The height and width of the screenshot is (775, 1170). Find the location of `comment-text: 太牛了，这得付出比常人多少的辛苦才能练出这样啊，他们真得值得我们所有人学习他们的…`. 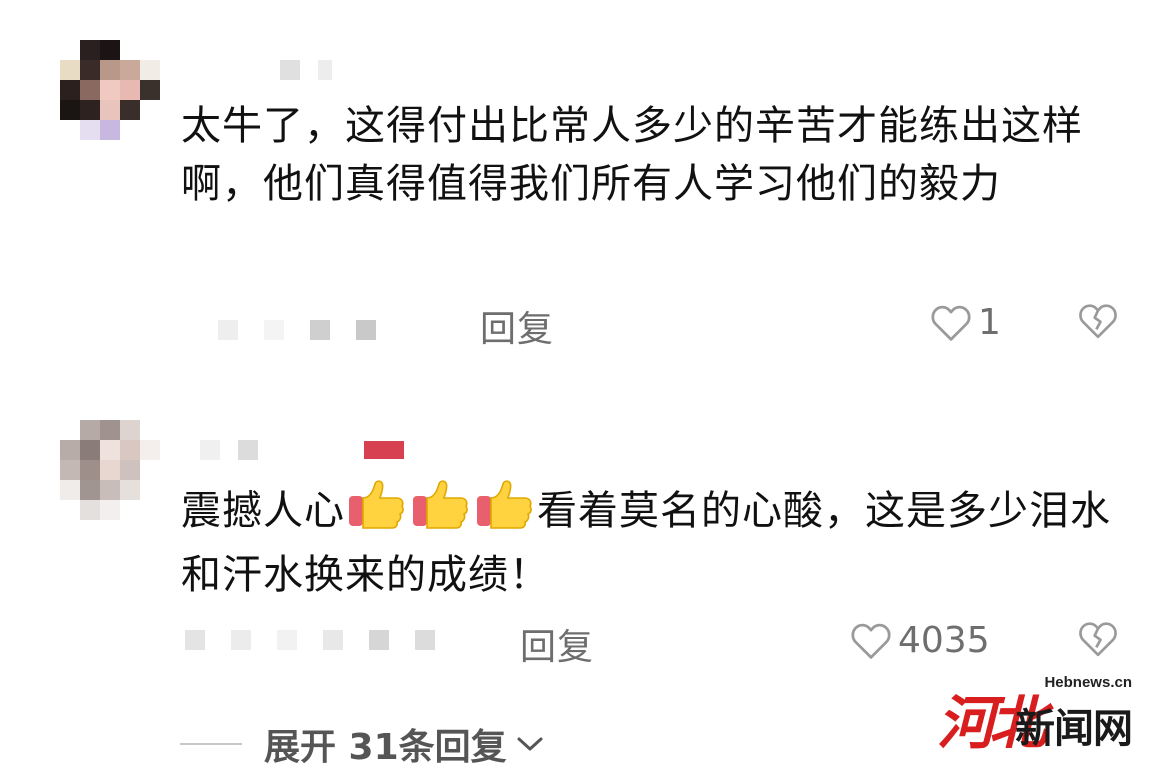

comment-text: 太牛了，这得付出比常人多少的辛苦才能练出这样啊，他们真得值得我们所有人学习他们的… is located at coordinates (632, 155).